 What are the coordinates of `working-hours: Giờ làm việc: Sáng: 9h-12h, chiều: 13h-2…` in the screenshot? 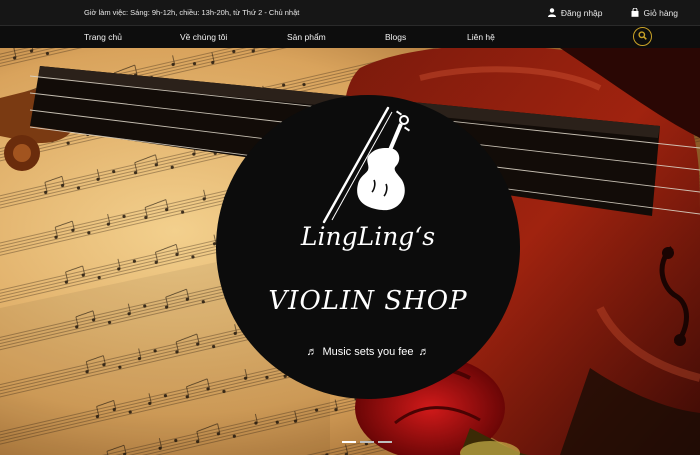 It's located at (192, 12).